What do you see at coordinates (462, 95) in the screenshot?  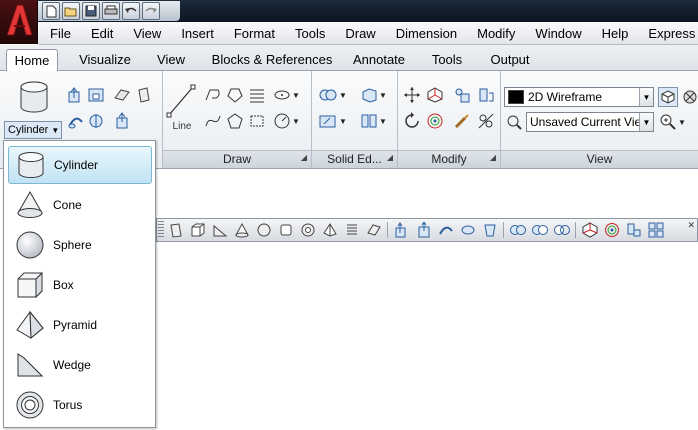 I see `3d-align-icon` at bounding box center [462, 95].